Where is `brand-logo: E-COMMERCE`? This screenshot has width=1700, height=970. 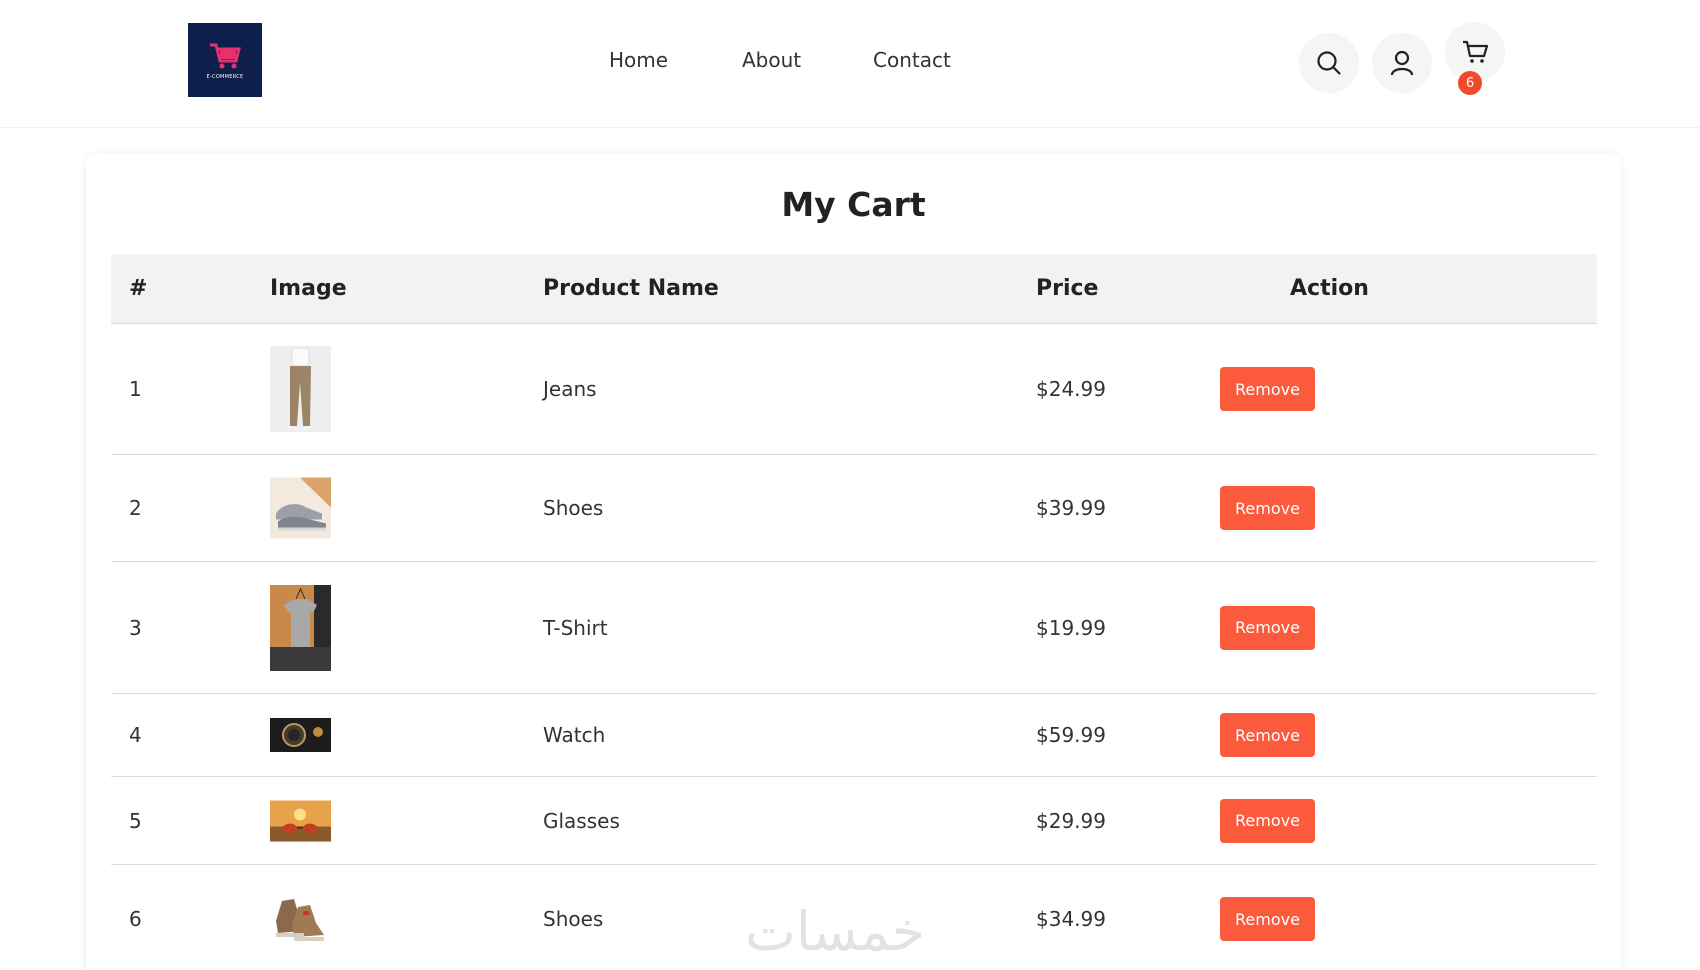
brand-logo: E-COMMERCE is located at coordinates (225, 60).